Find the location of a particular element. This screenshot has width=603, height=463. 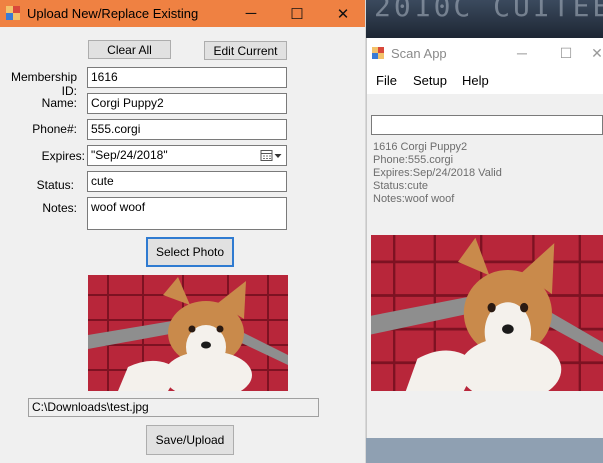

menu-help: Help is located at coordinates (475, 80).